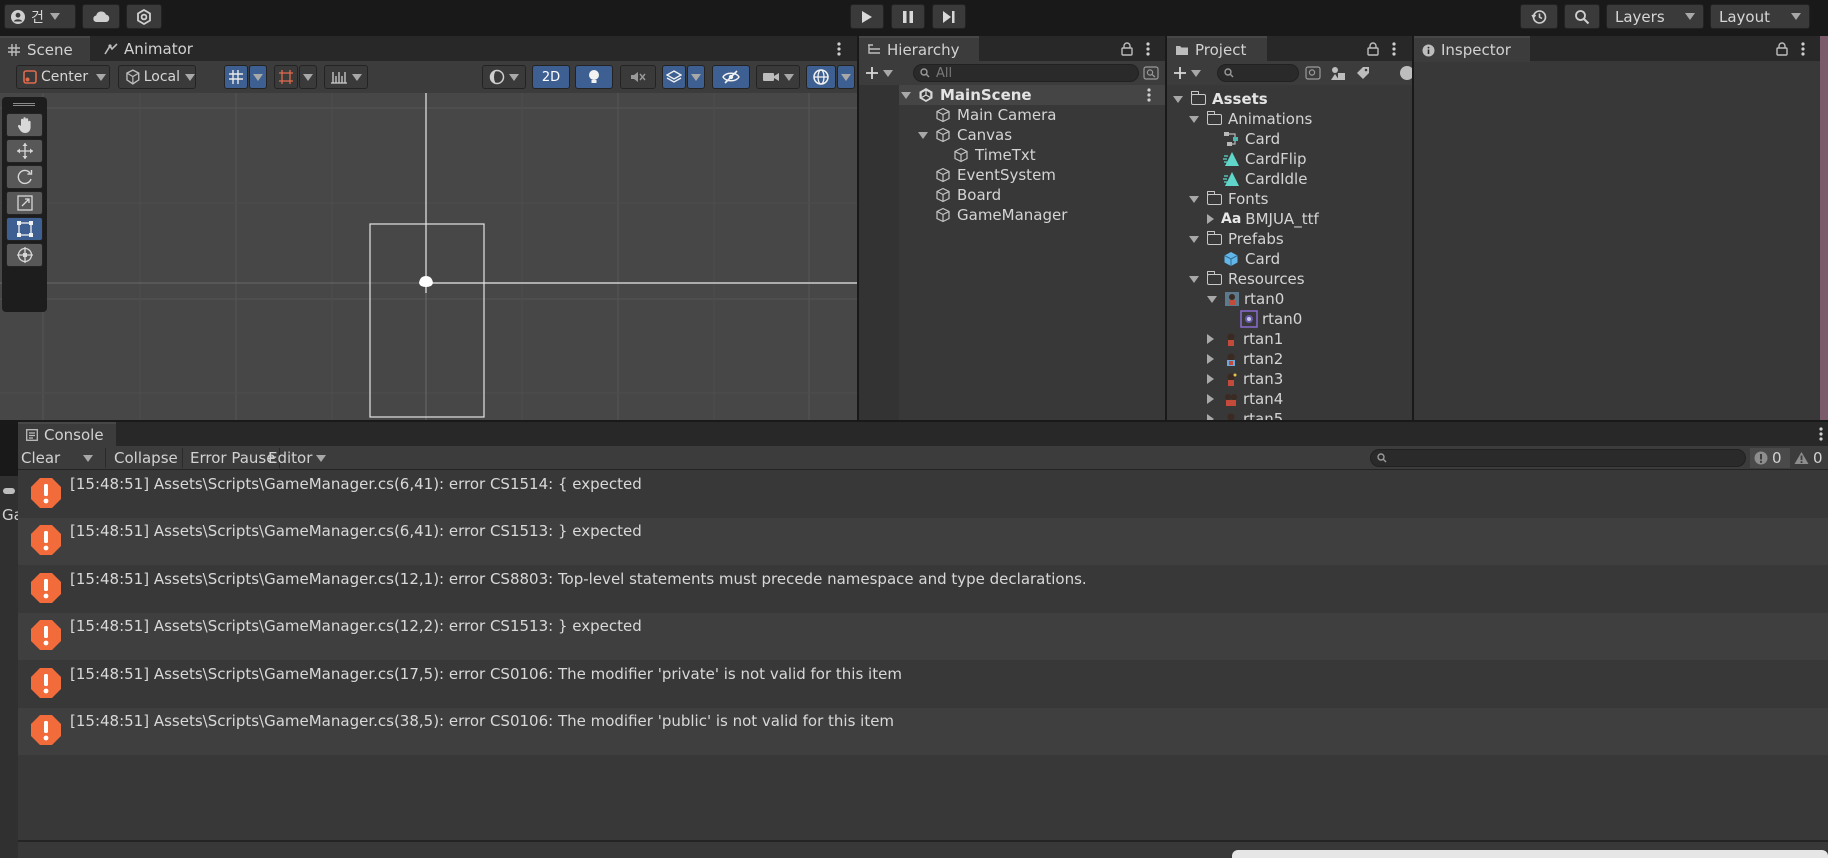 Image resolution: width=1828 pixels, height=858 pixels. Describe the element at coordinates (1558, 458) in the screenshot. I see `console-search-input` at that location.